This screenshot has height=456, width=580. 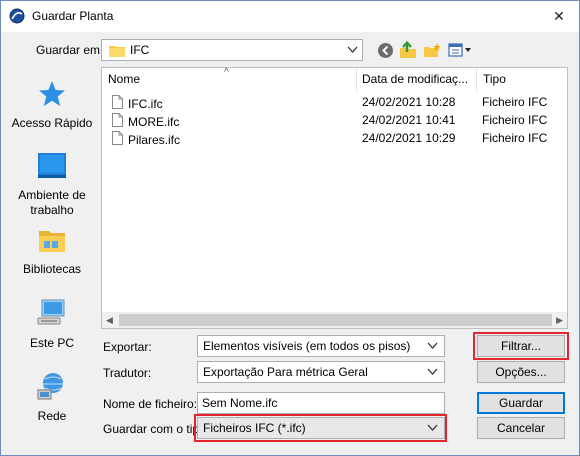 What do you see at coordinates (334, 121) in the screenshot?
I see `file-row: MORE.ifc 24/02/2021 10:41 Ficheiro IFC` at bounding box center [334, 121].